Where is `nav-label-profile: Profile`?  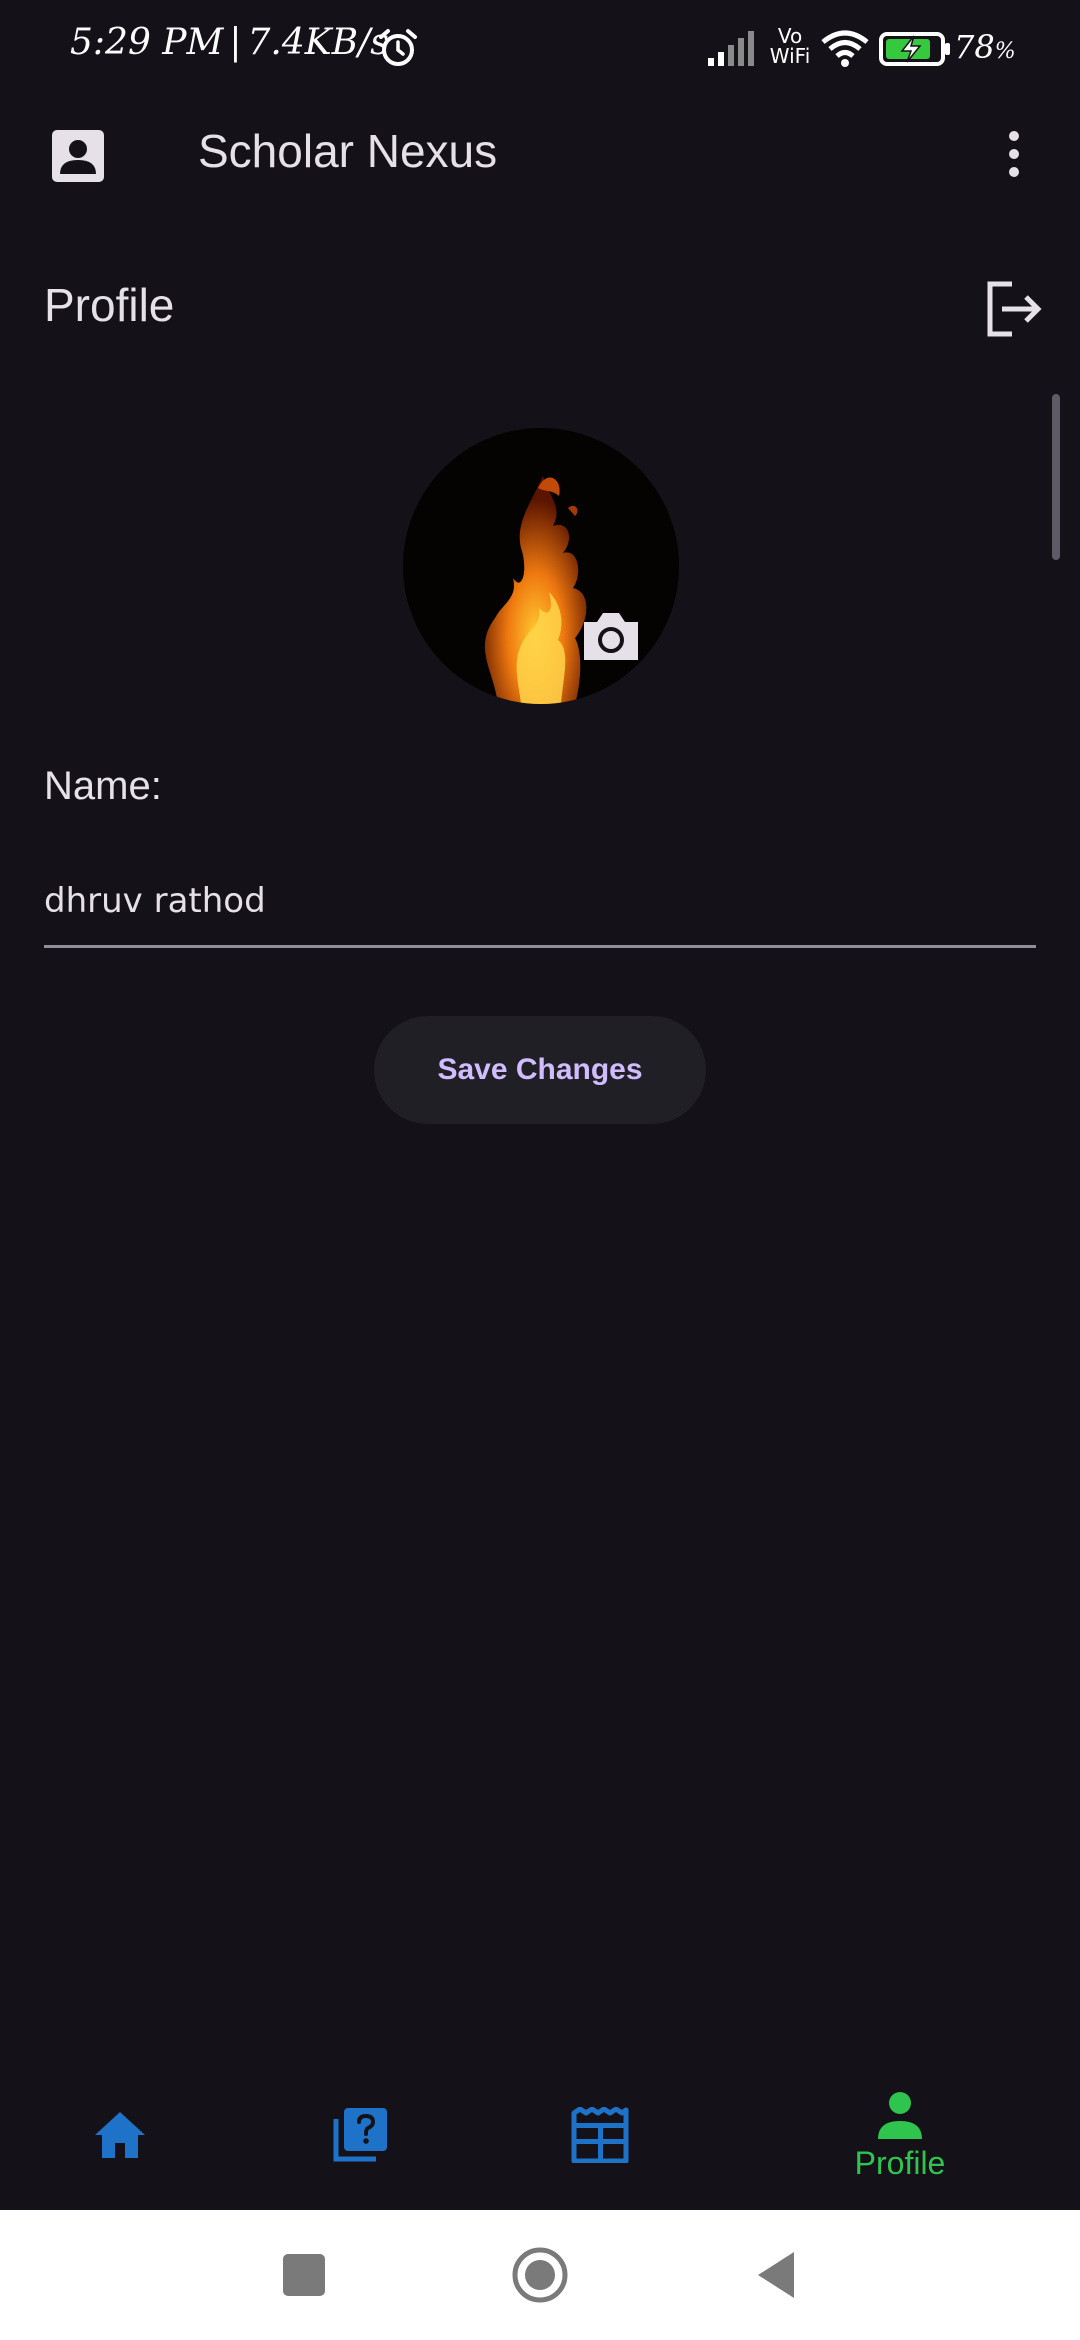
nav-label-profile: Profile is located at coordinates (900, 2162).